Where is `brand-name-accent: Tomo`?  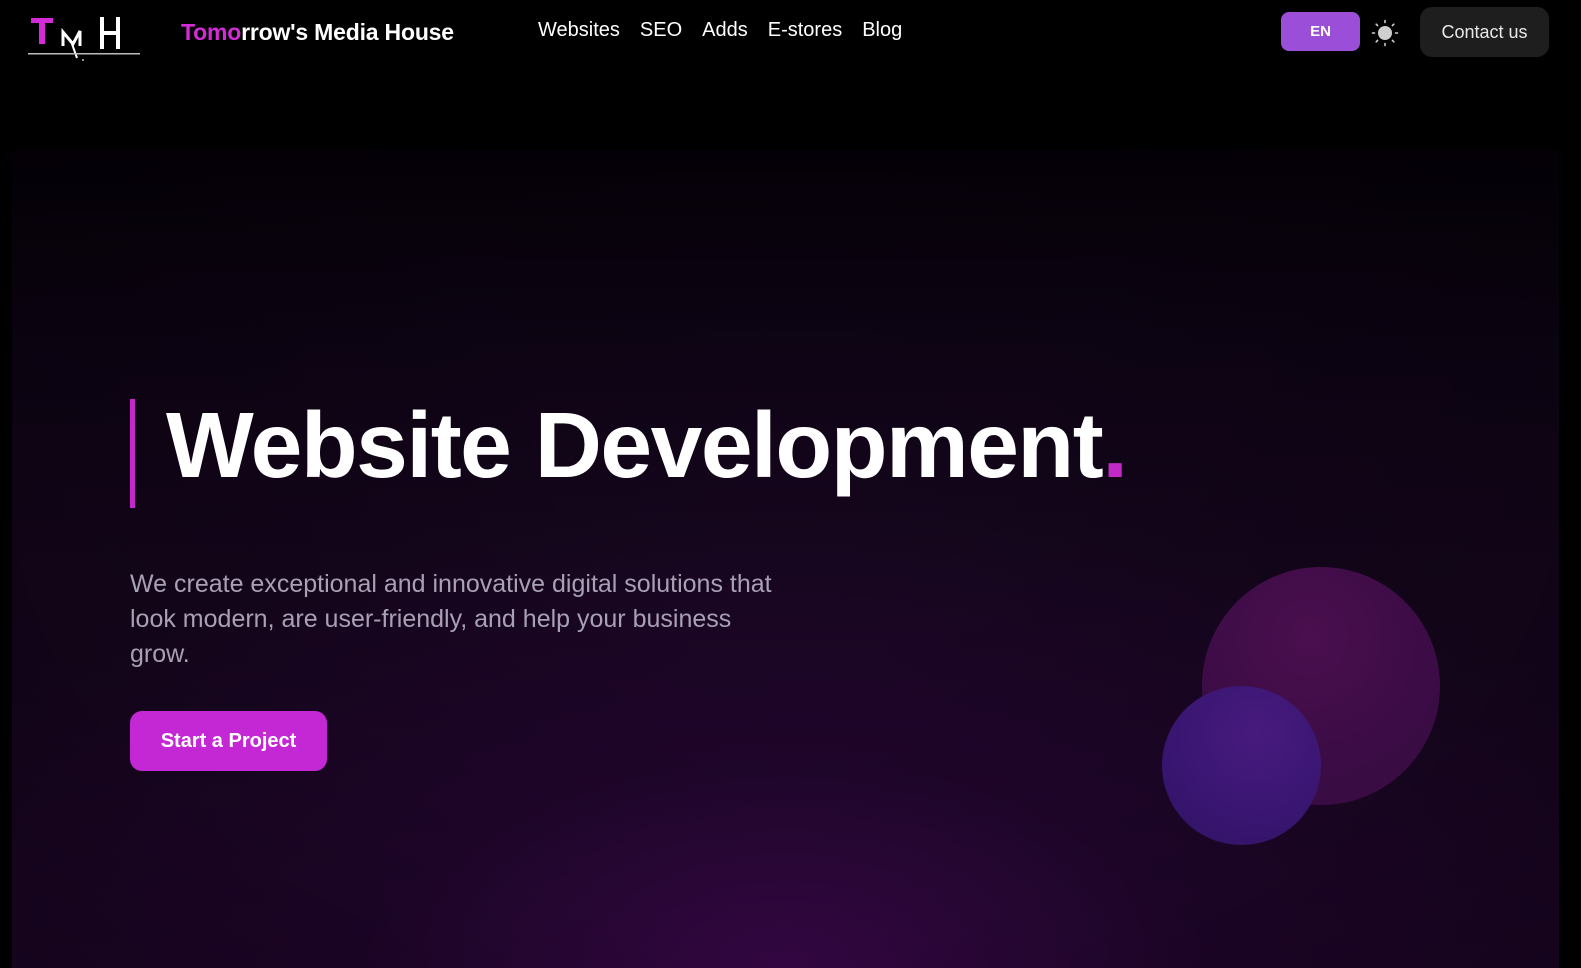 brand-name-accent: Tomo is located at coordinates (211, 32).